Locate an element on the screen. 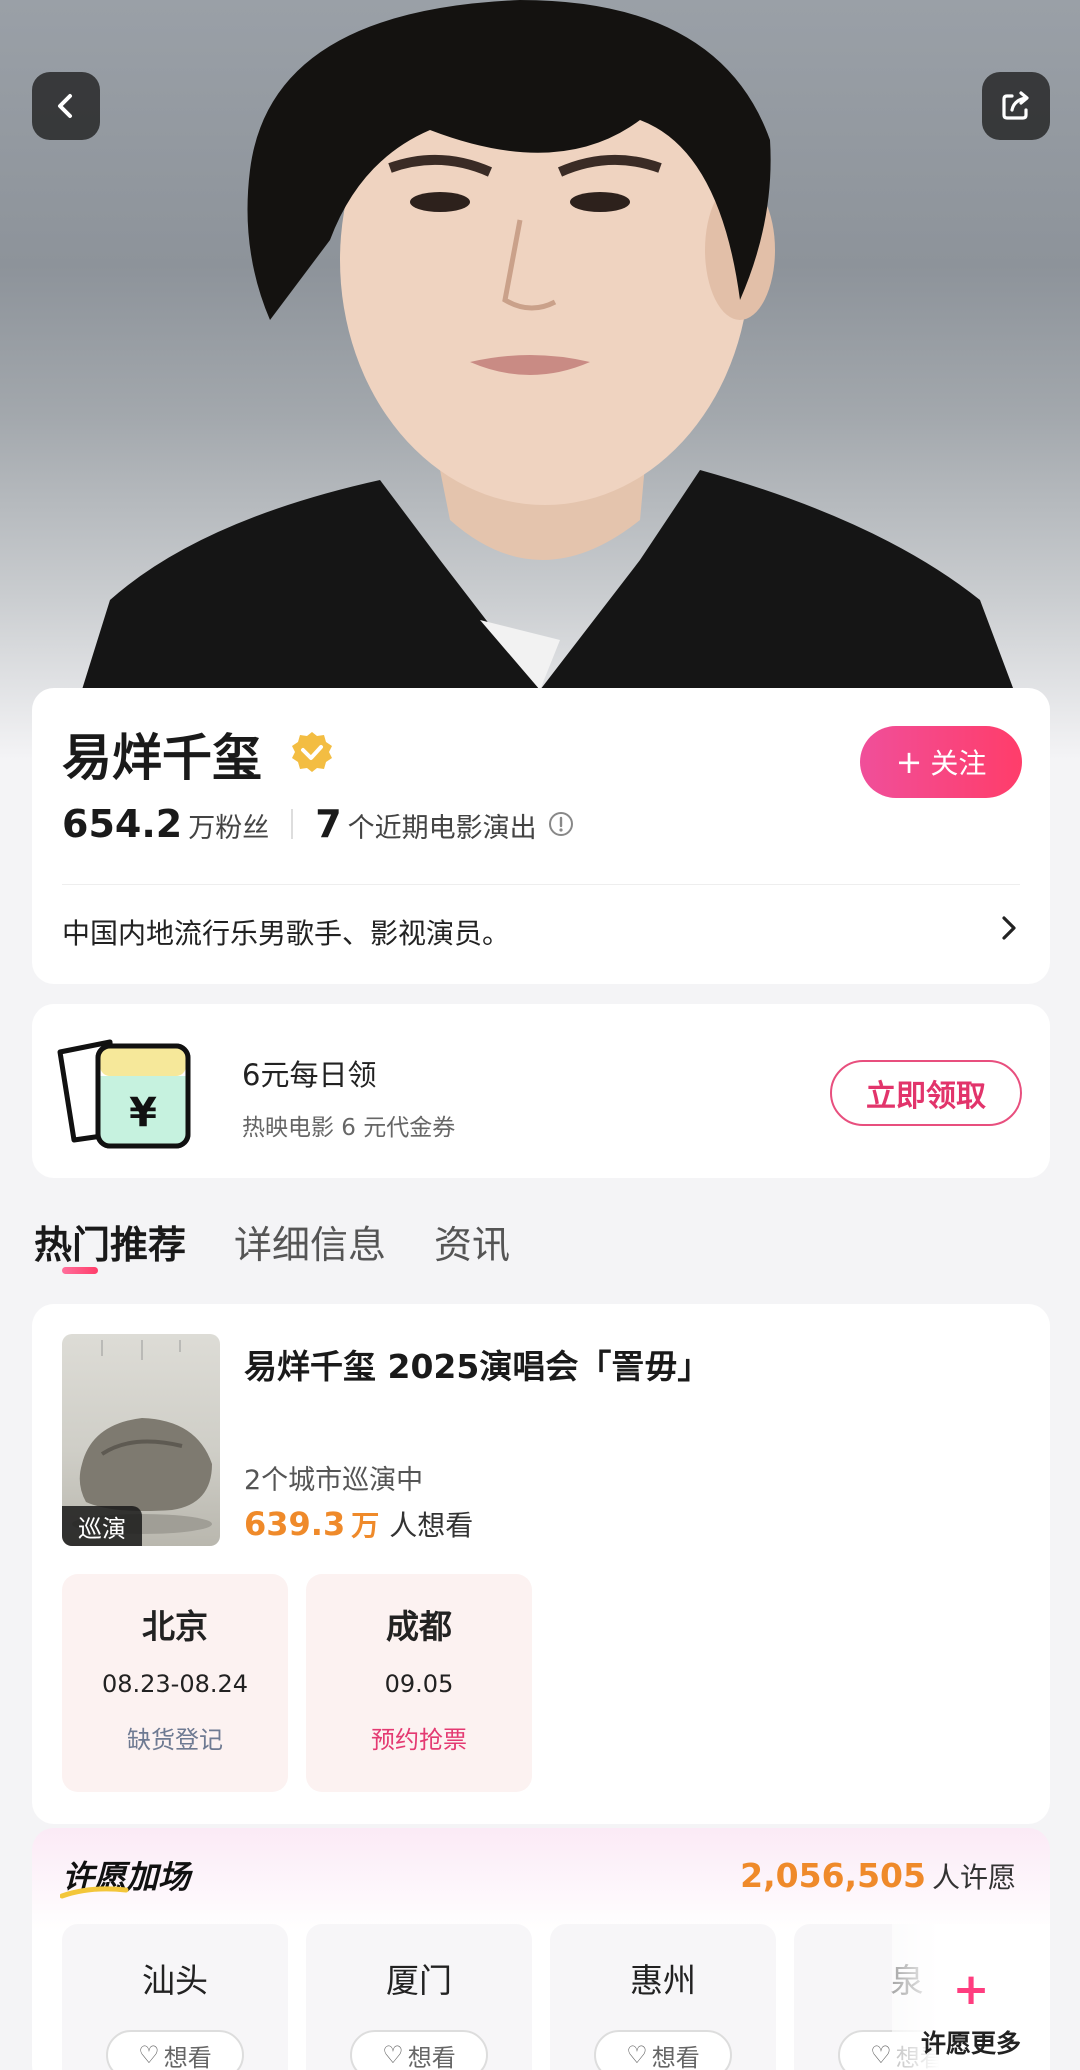 The image size is (1080, 2070). active-tab-indicator is located at coordinates (80, 1270).